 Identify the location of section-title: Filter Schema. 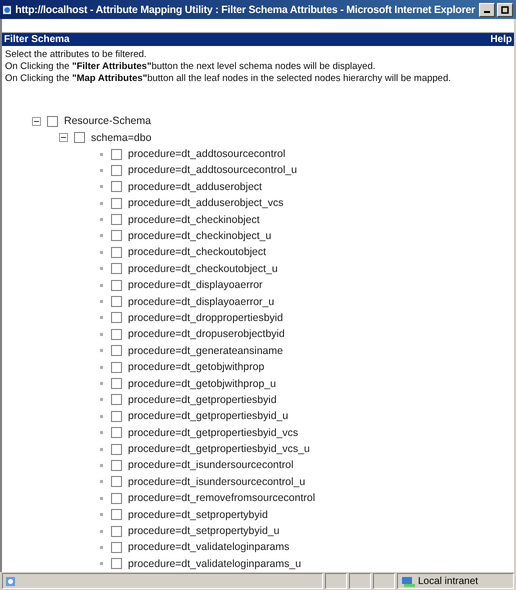
(37, 40).